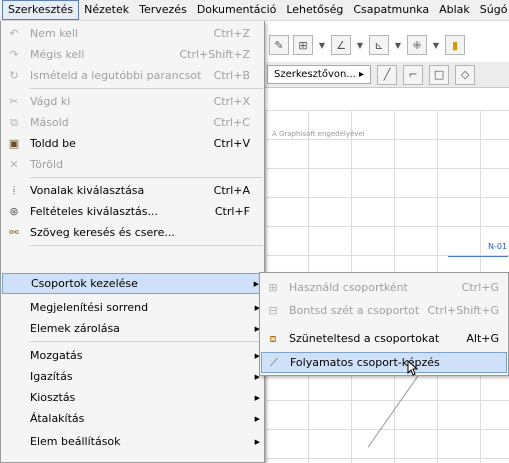  What do you see at coordinates (413, 368) in the screenshot?
I see `mouse-pointer-icon` at bounding box center [413, 368].